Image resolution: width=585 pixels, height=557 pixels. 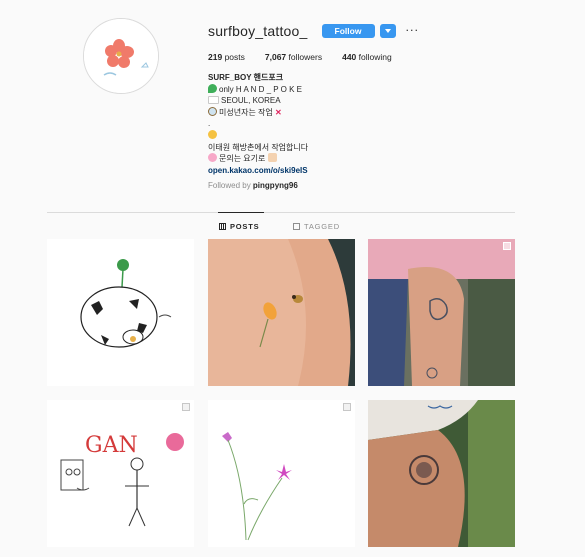 I want to click on followed-by: Followed by pingpyng96, so click(x=388, y=186).